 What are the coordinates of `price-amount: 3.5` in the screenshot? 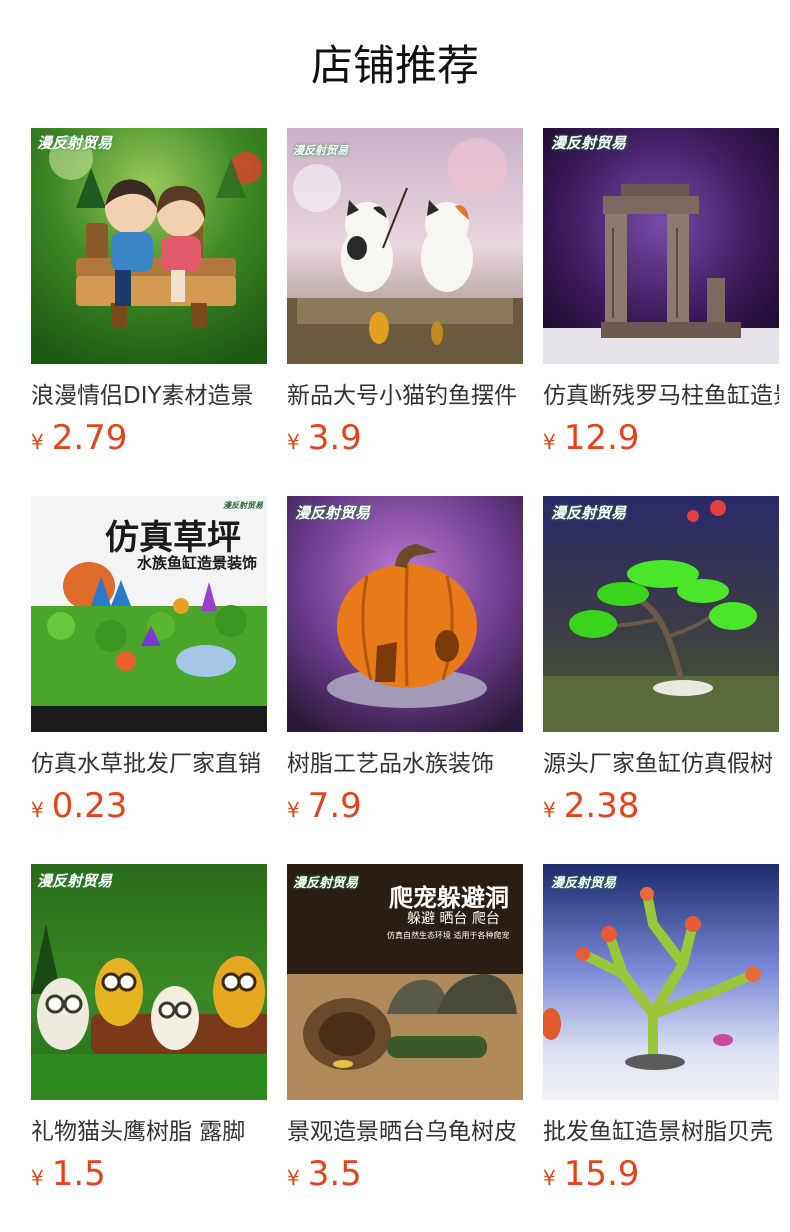 It's located at (334, 1174).